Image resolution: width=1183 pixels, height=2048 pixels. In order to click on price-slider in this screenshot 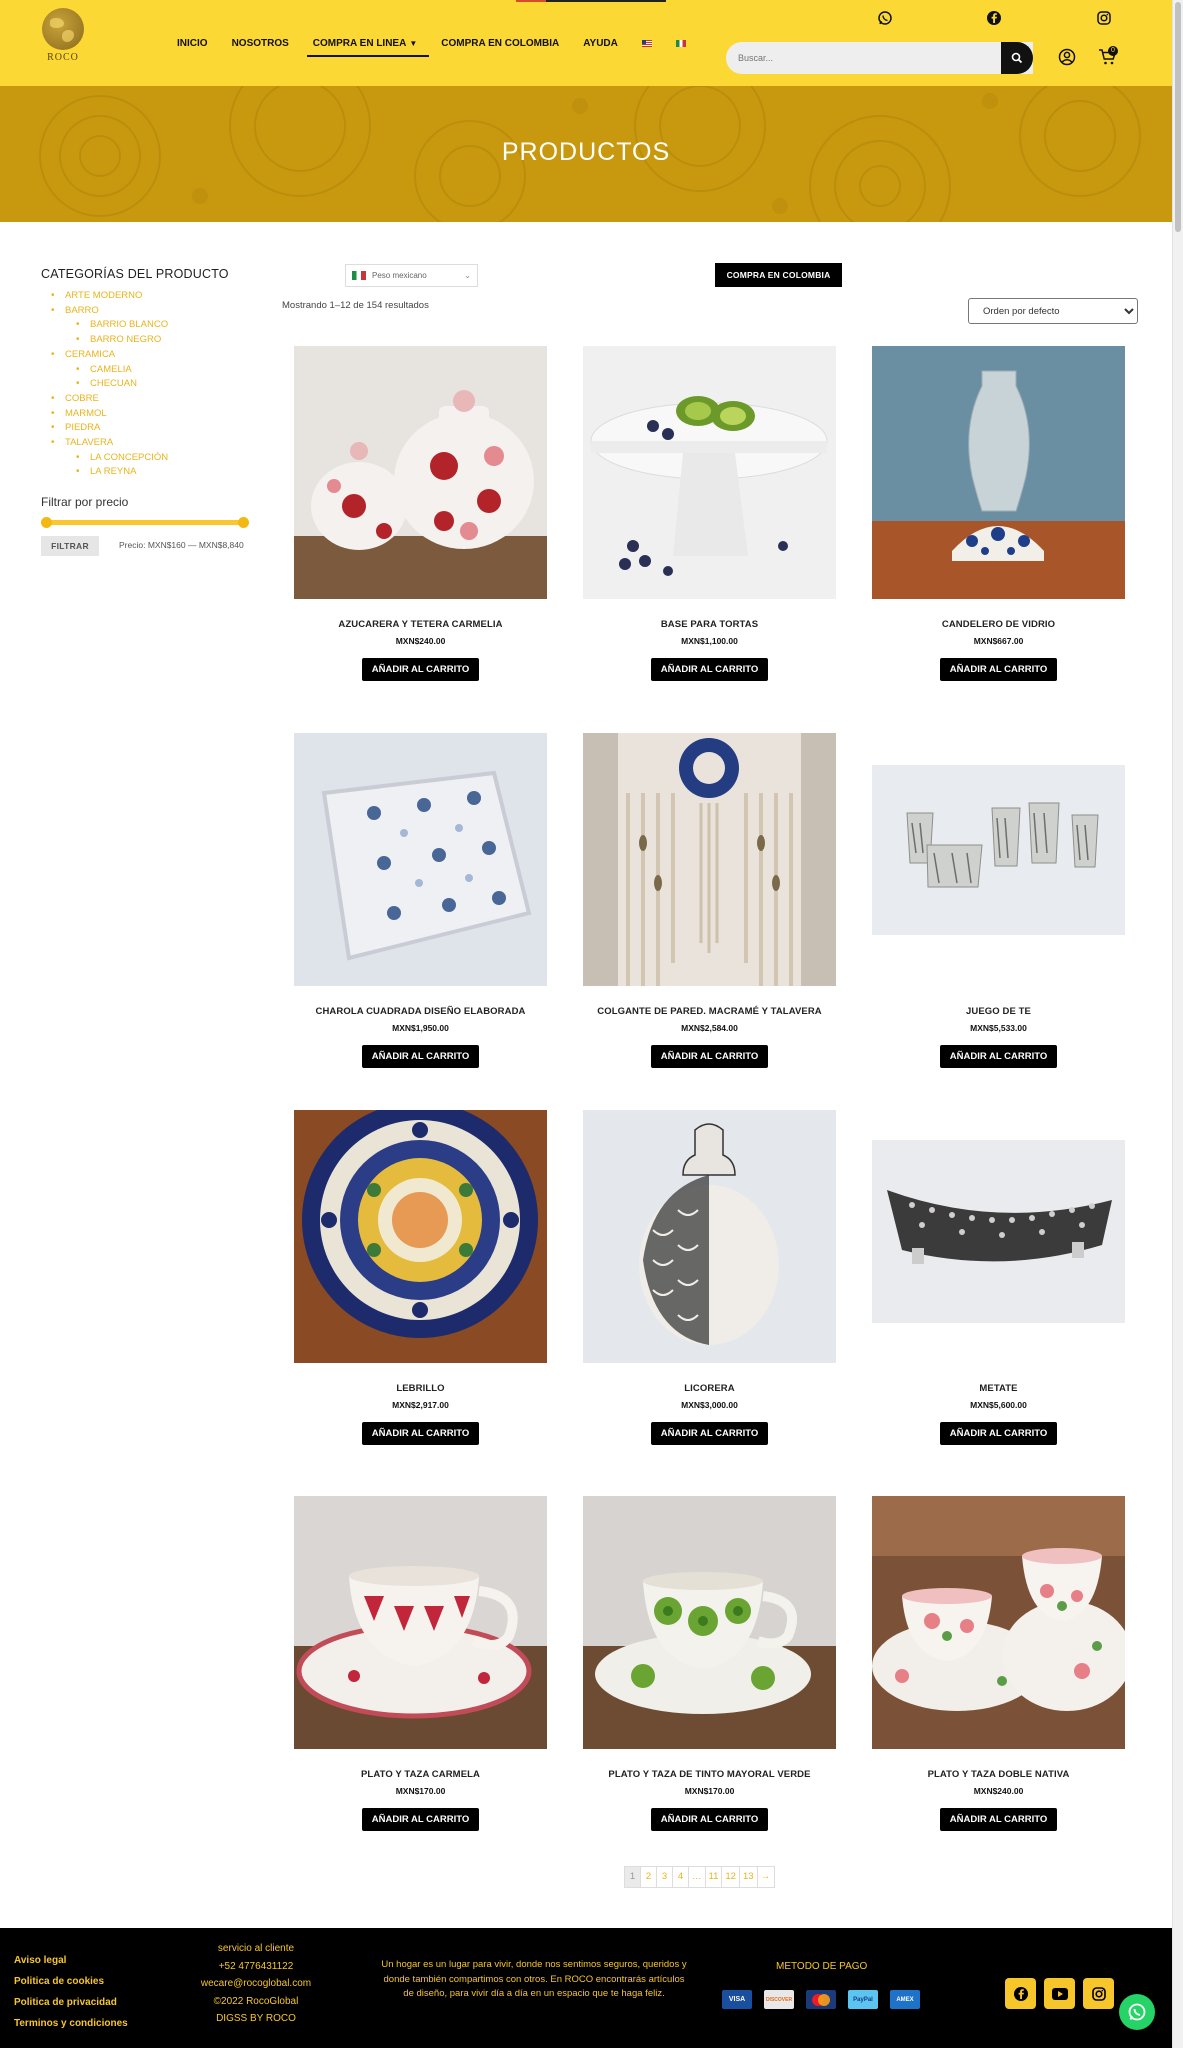, I will do `click(145, 522)`.